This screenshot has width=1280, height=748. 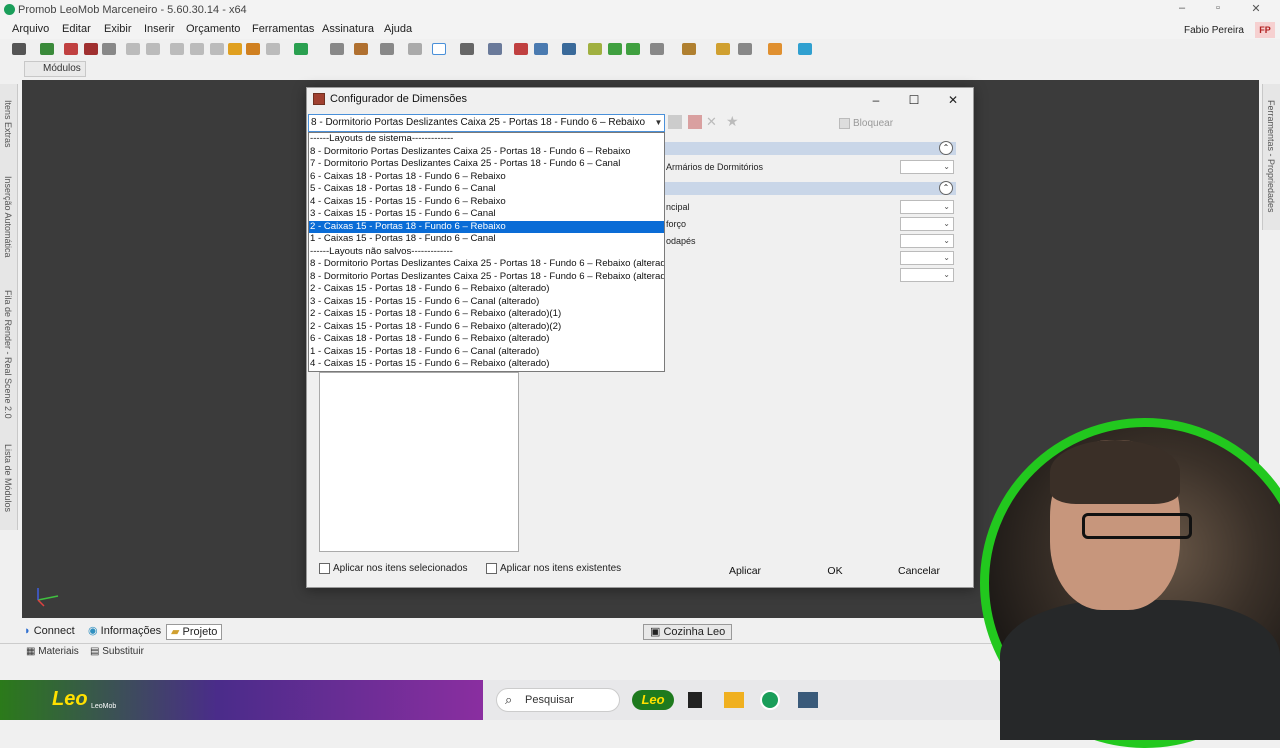 What do you see at coordinates (688, 632) in the screenshot?
I see `tab-cozinha-leo: ▣ Cozinha Leo` at bounding box center [688, 632].